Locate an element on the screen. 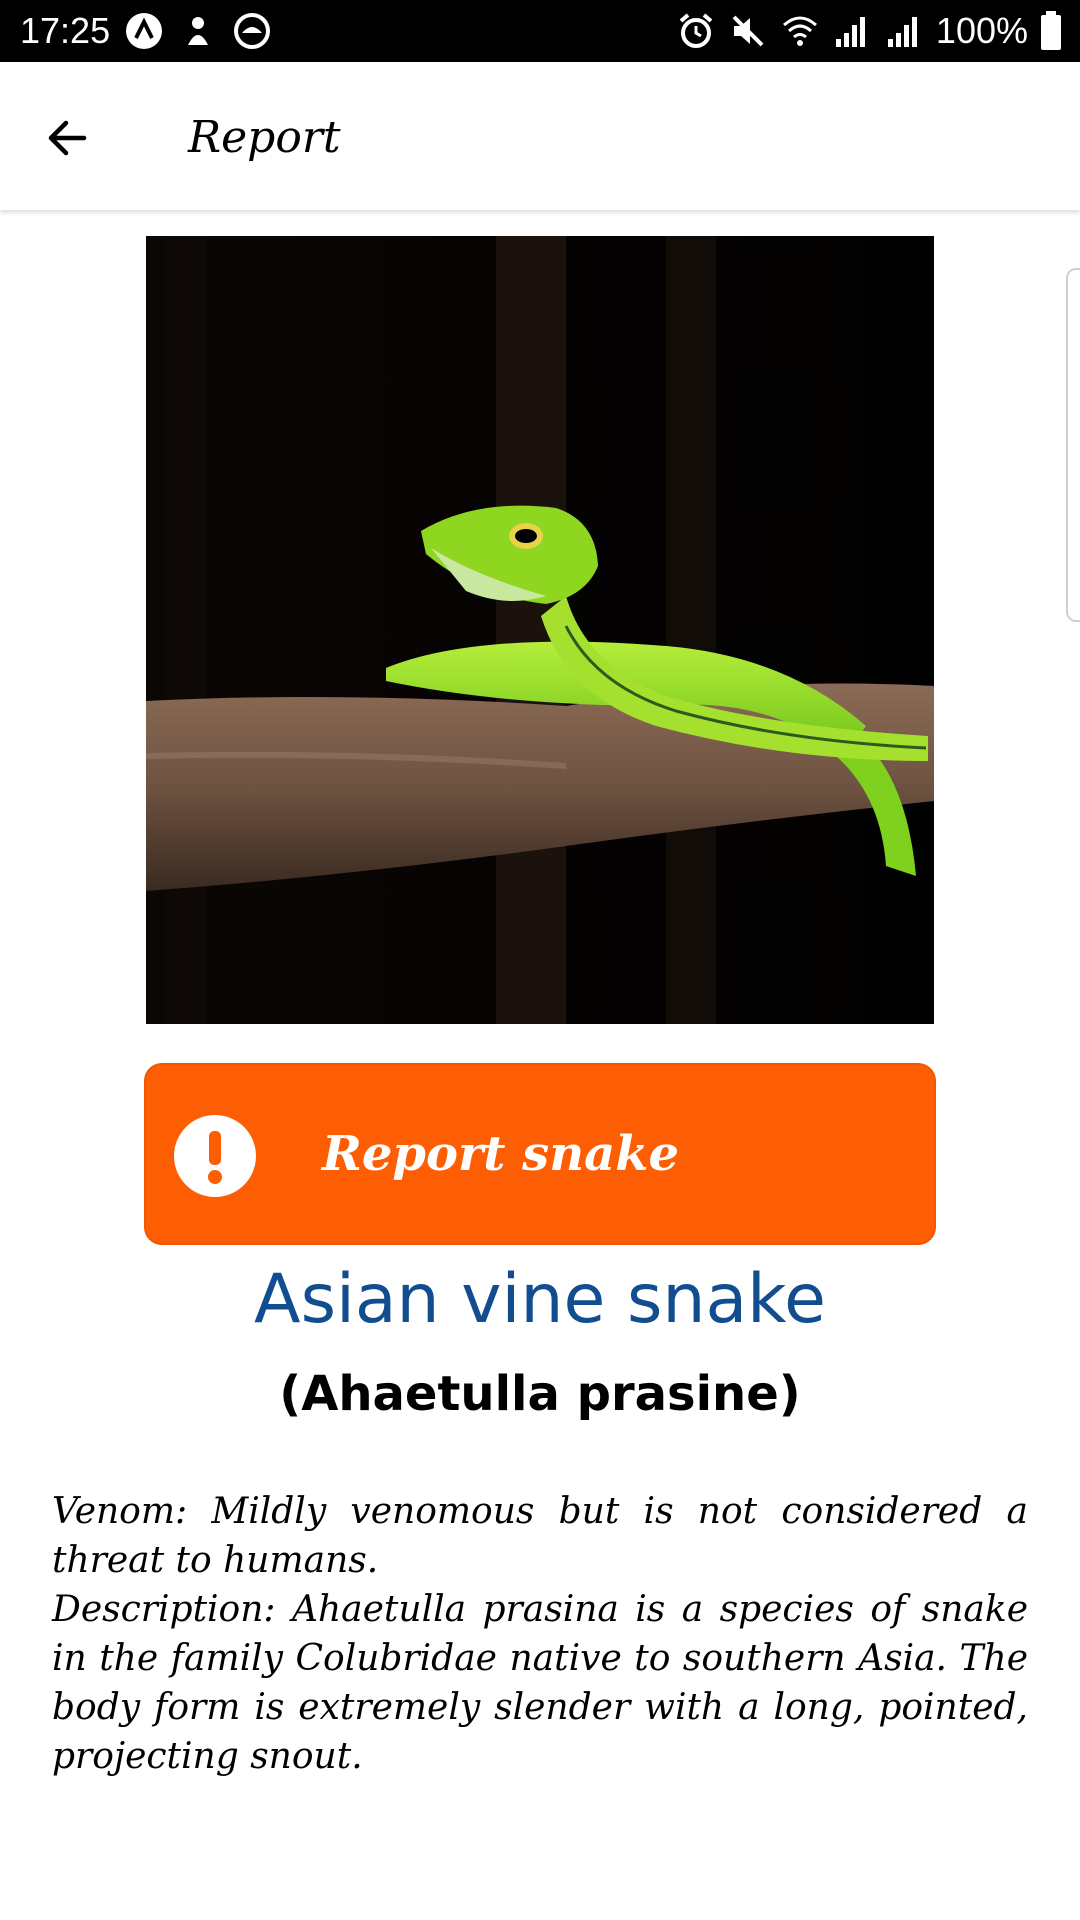  navigation-app-icon is located at coordinates (144, 31).